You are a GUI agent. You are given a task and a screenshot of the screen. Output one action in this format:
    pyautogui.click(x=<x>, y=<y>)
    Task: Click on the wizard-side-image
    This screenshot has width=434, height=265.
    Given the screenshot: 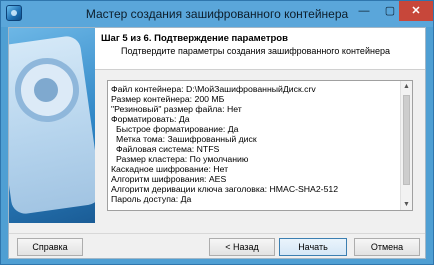 What is the action you would take?
    pyautogui.click(x=52, y=125)
    